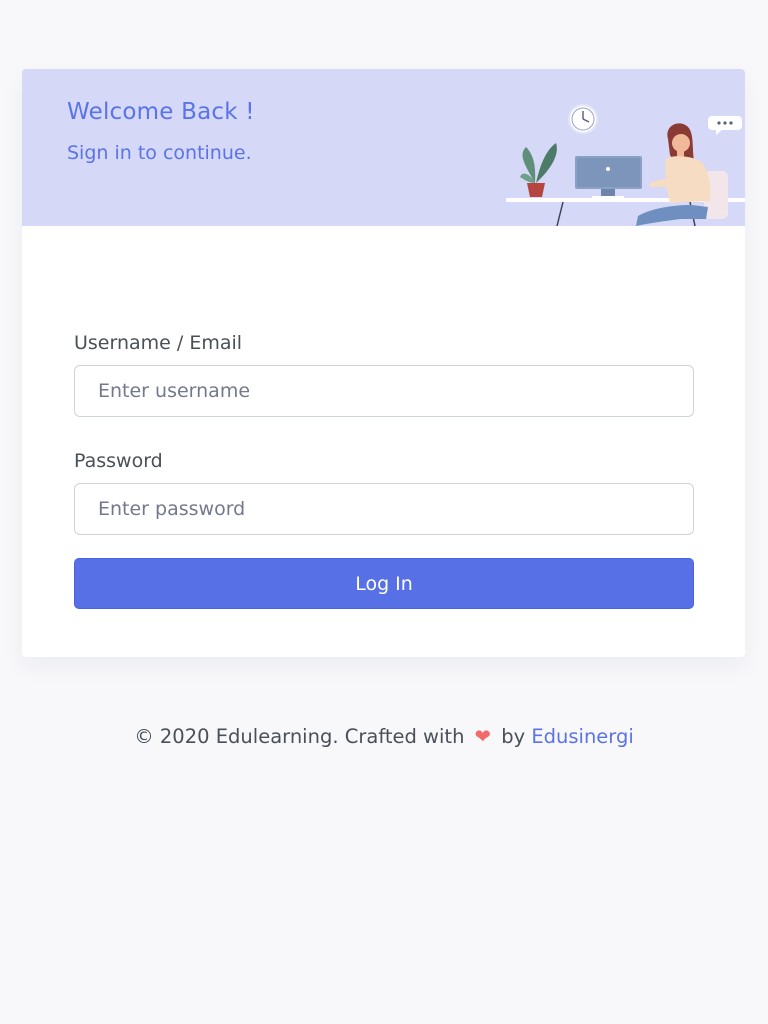  What do you see at coordinates (582, 736) in the screenshot?
I see `brand-link: Edusinergi` at bounding box center [582, 736].